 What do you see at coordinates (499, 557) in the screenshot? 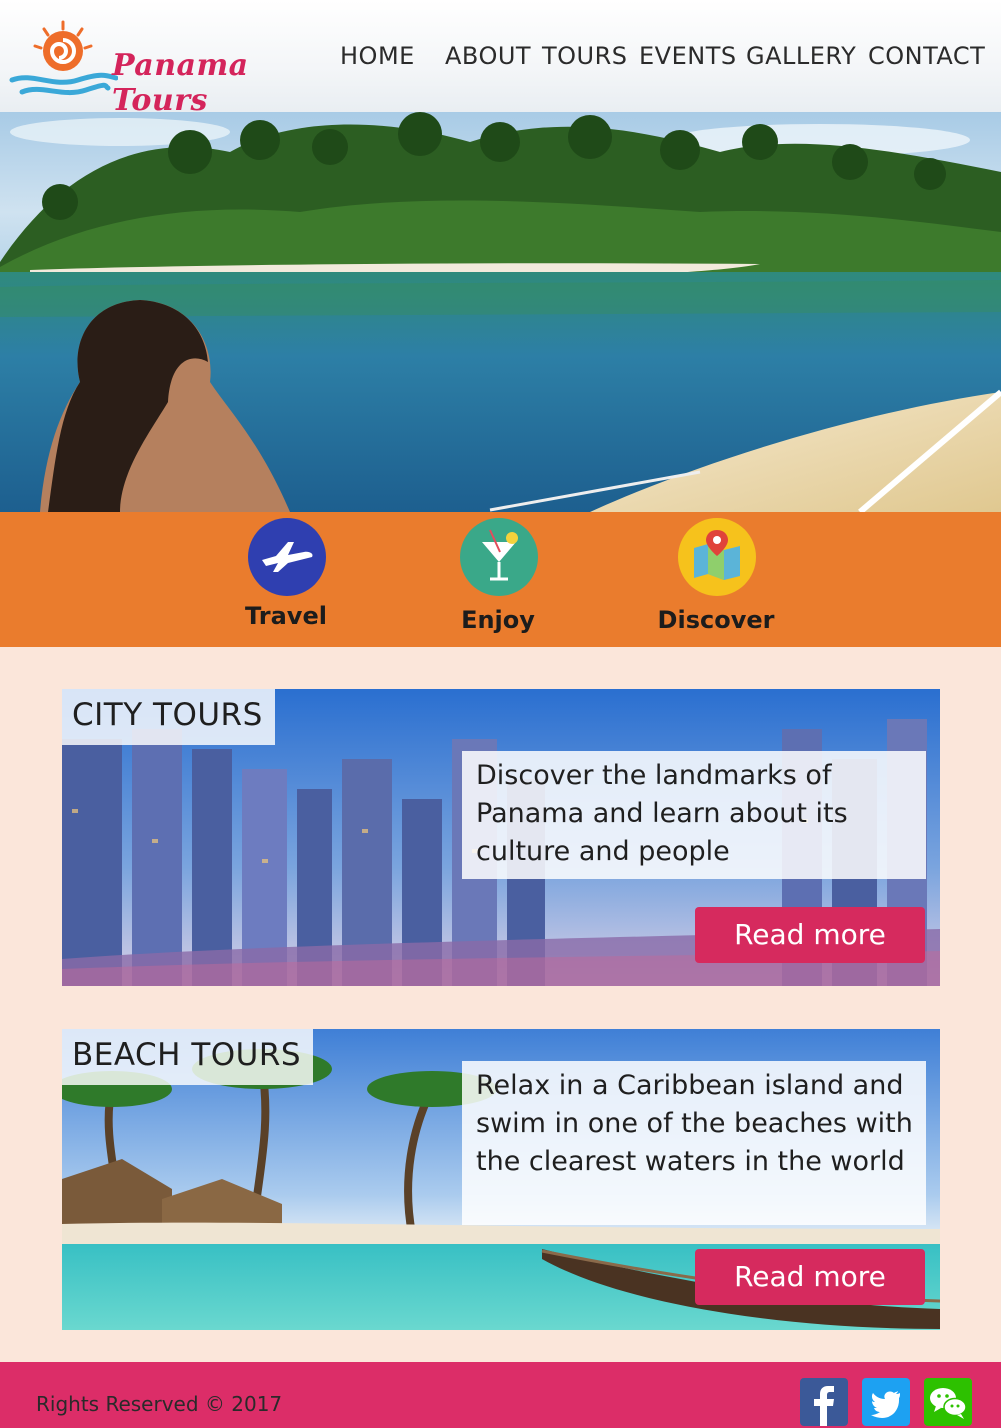
I see `cocktail-icon` at bounding box center [499, 557].